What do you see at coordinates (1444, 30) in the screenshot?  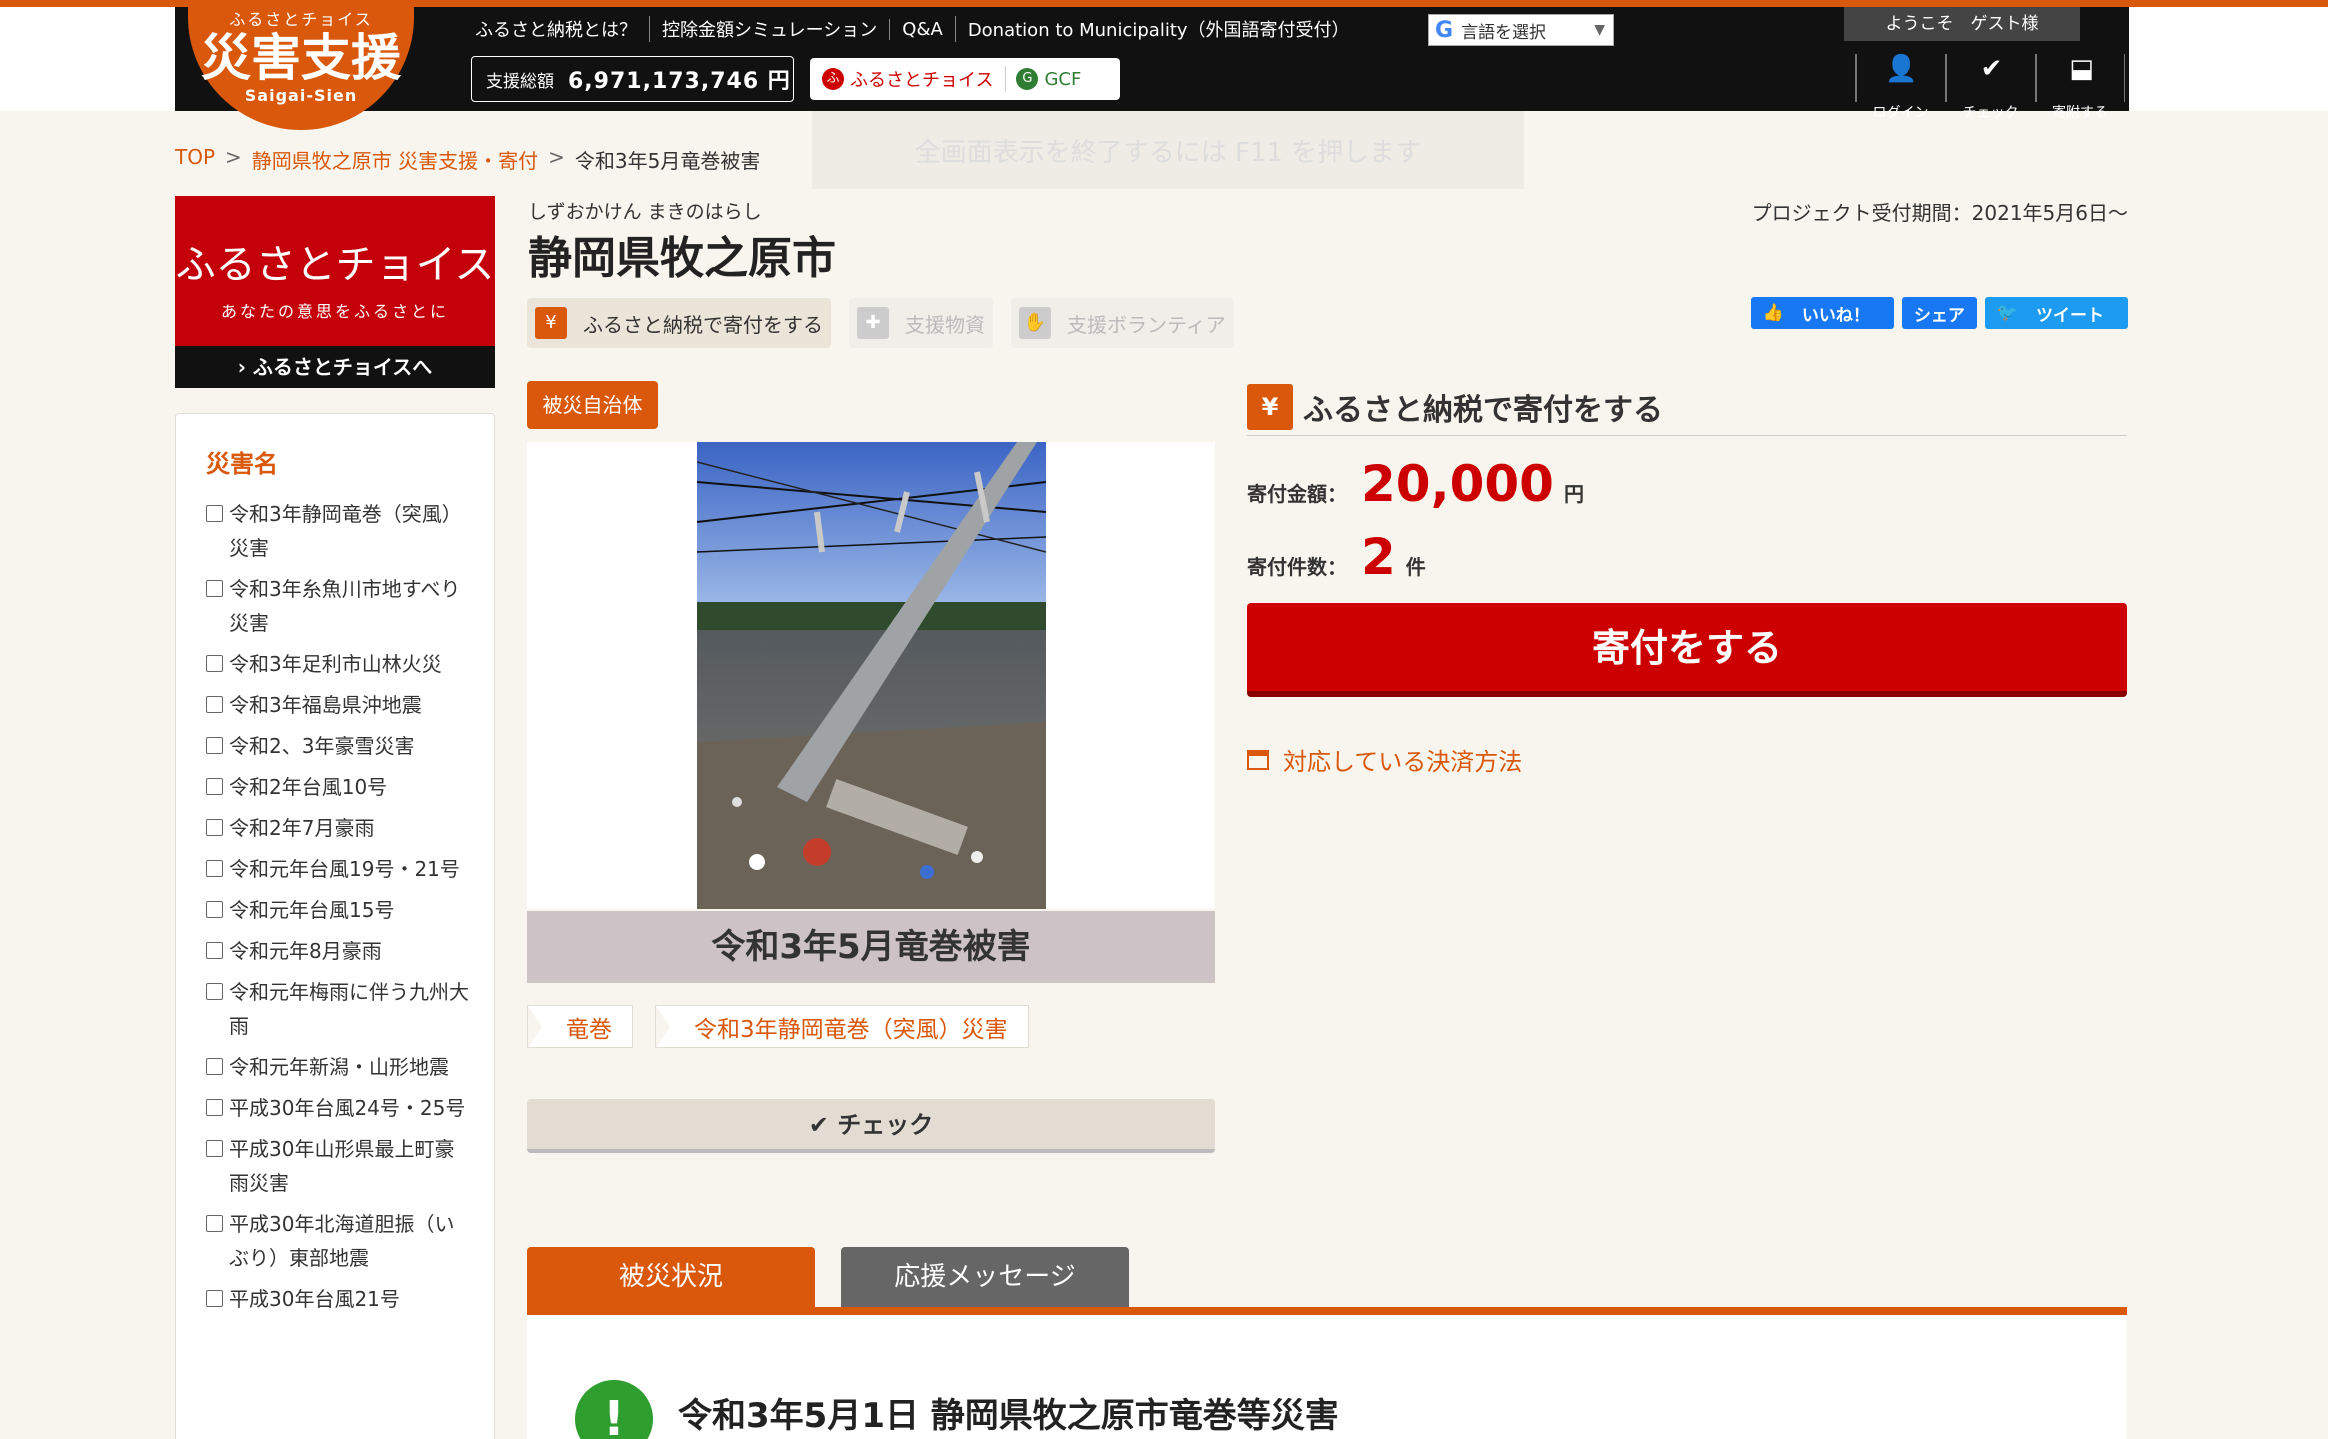 I see `google-icon: G` at bounding box center [1444, 30].